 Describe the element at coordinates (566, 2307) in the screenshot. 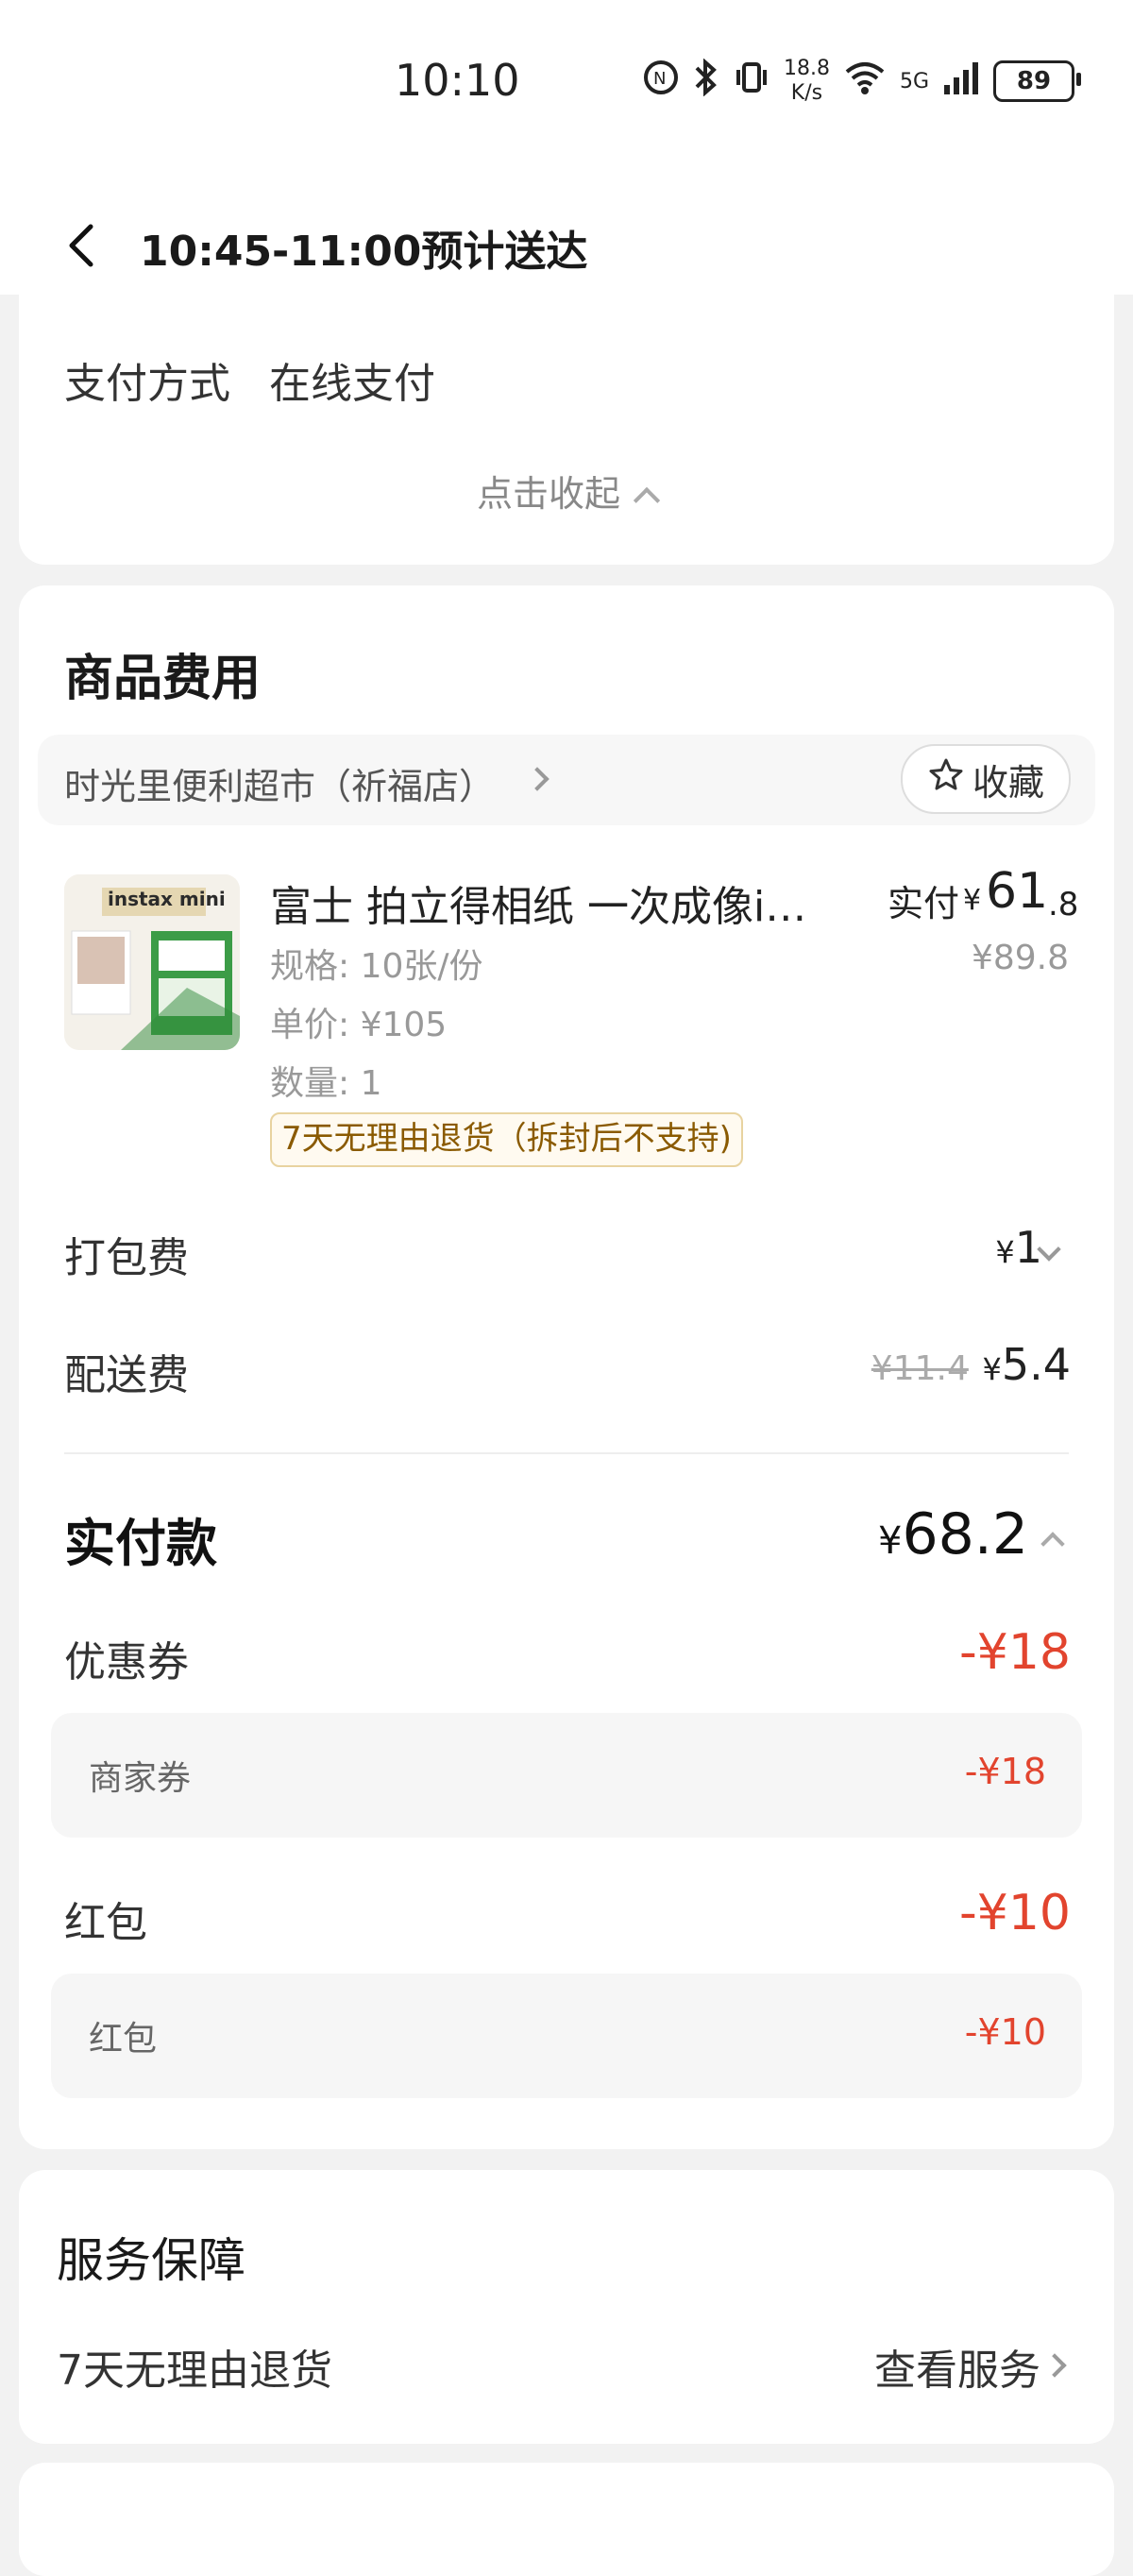

I see `service-card: 服务保障 7天无理由退货 查看服务` at that location.